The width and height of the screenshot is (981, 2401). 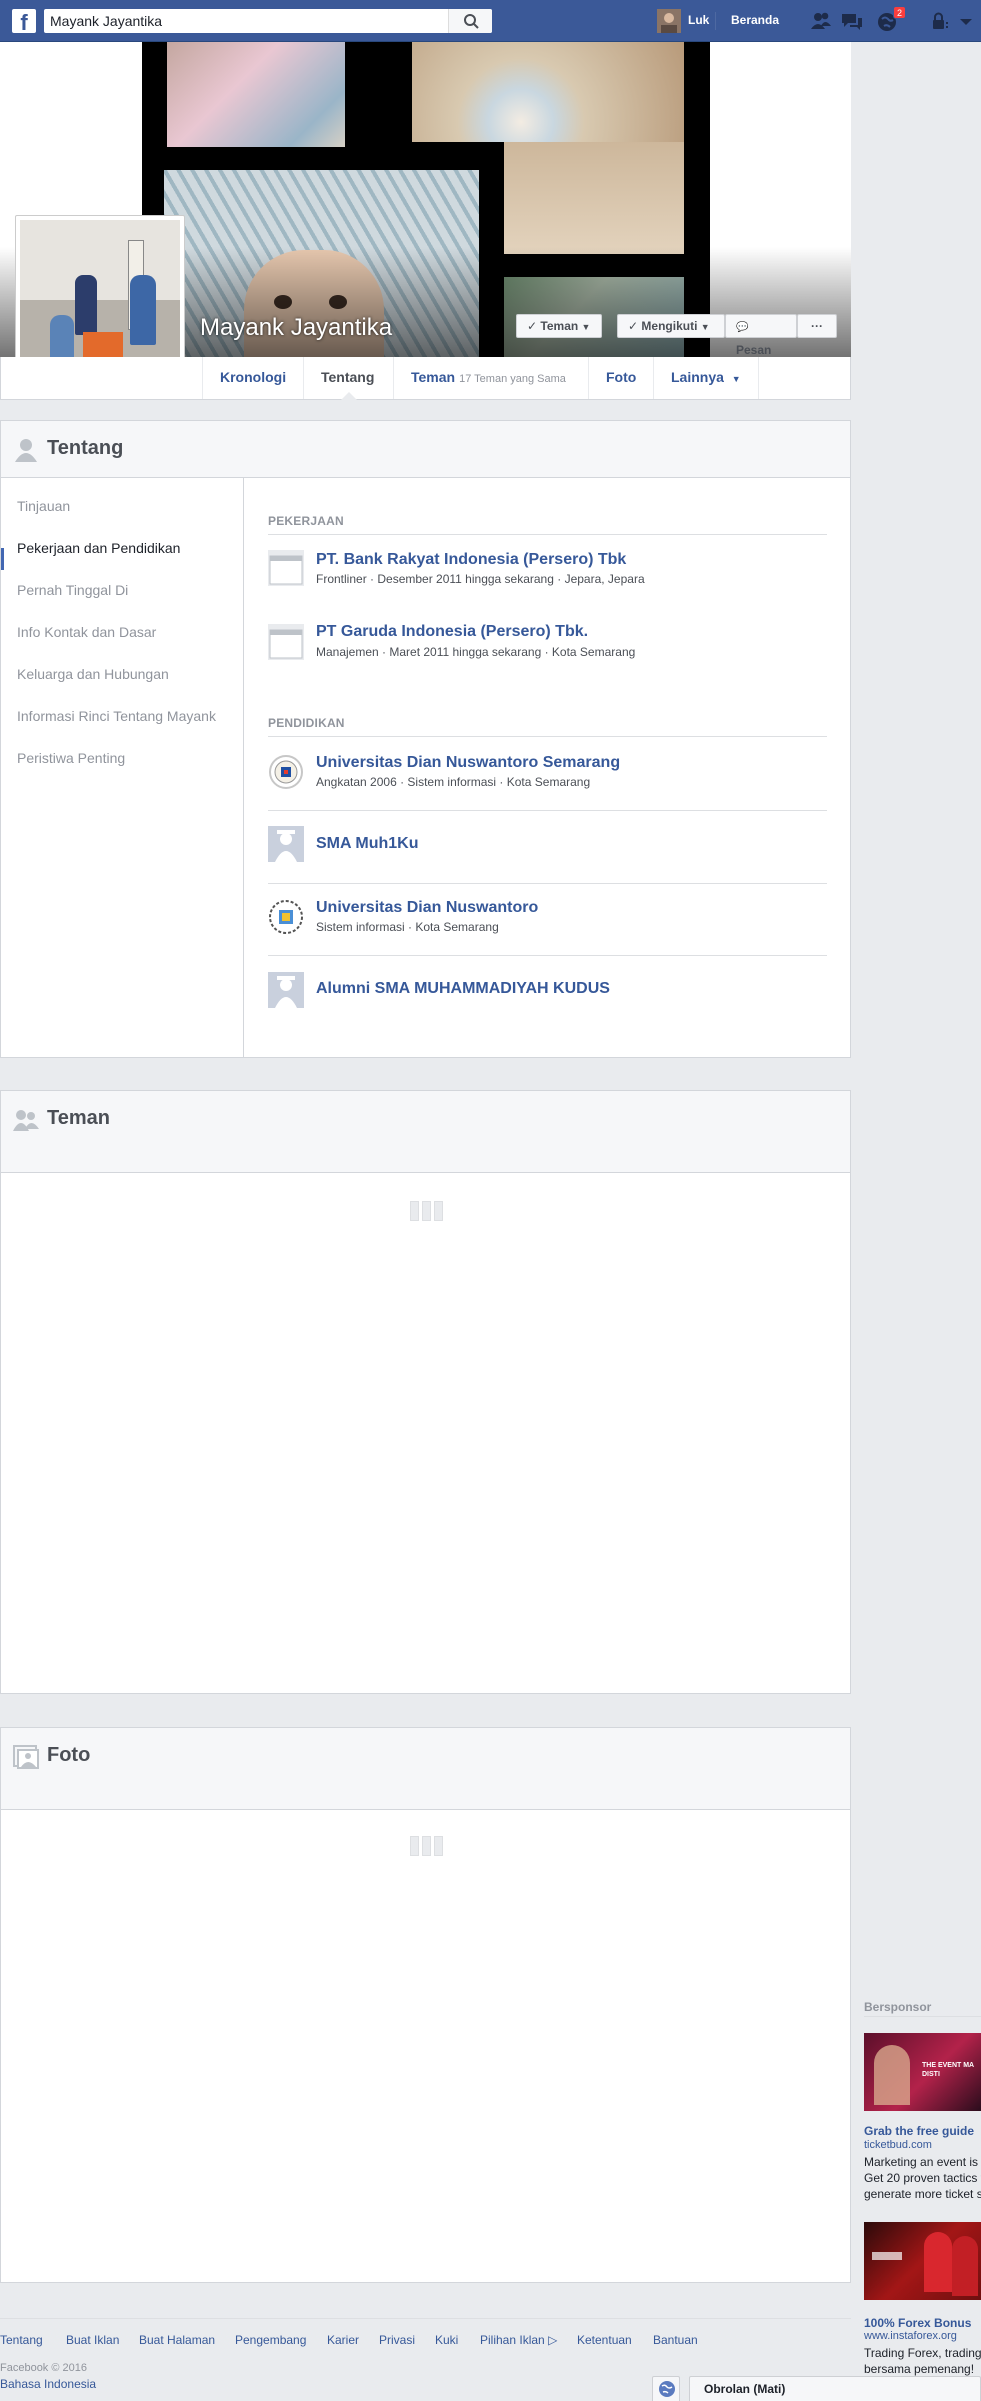 I want to click on friend-button: ✓ Teman ▼, so click(x=559, y=326).